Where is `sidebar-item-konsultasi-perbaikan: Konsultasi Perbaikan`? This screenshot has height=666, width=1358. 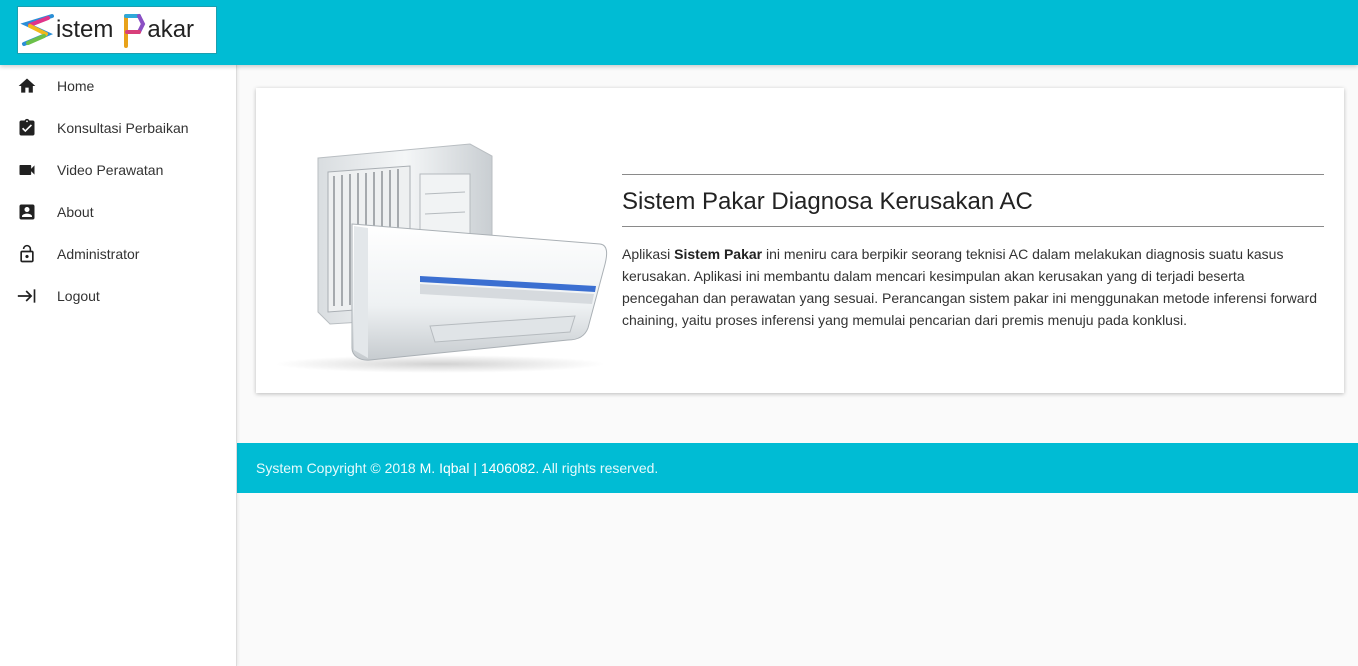 sidebar-item-konsultasi-perbaikan: Konsultasi Perbaikan is located at coordinates (118, 128).